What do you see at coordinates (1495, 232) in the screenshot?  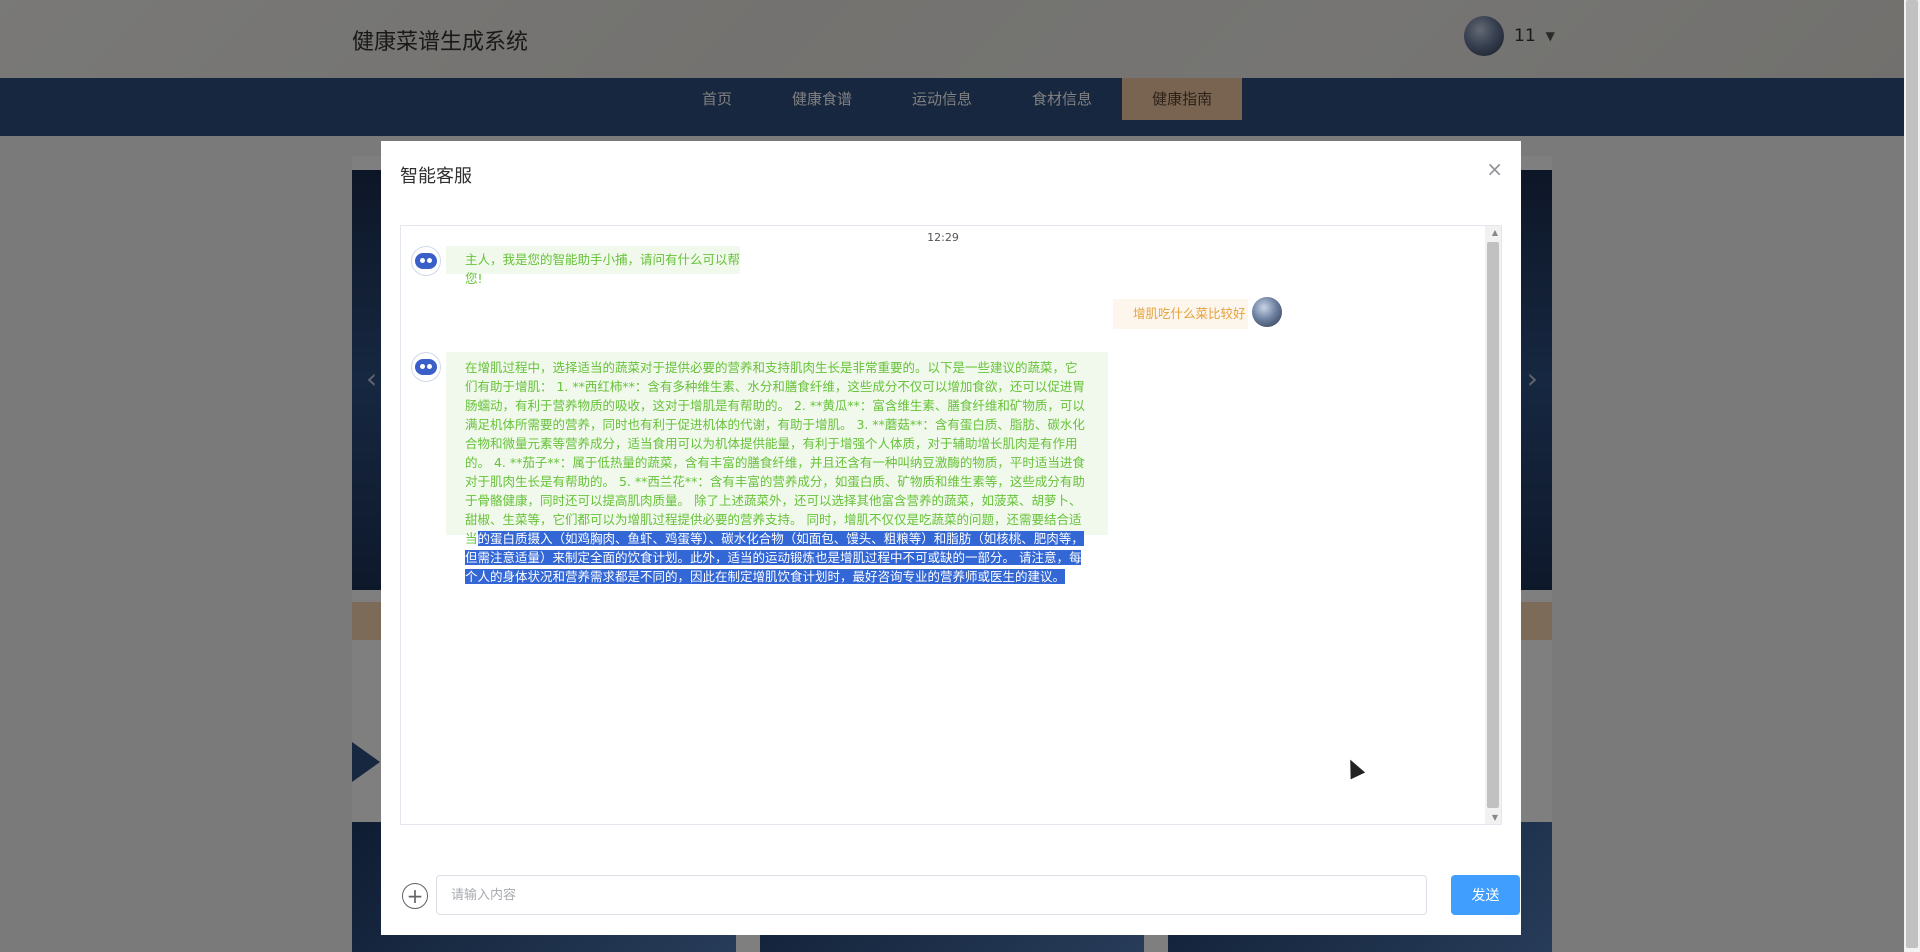 I see `scroll-up-icon: ▲` at bounding box center [1495, 232].